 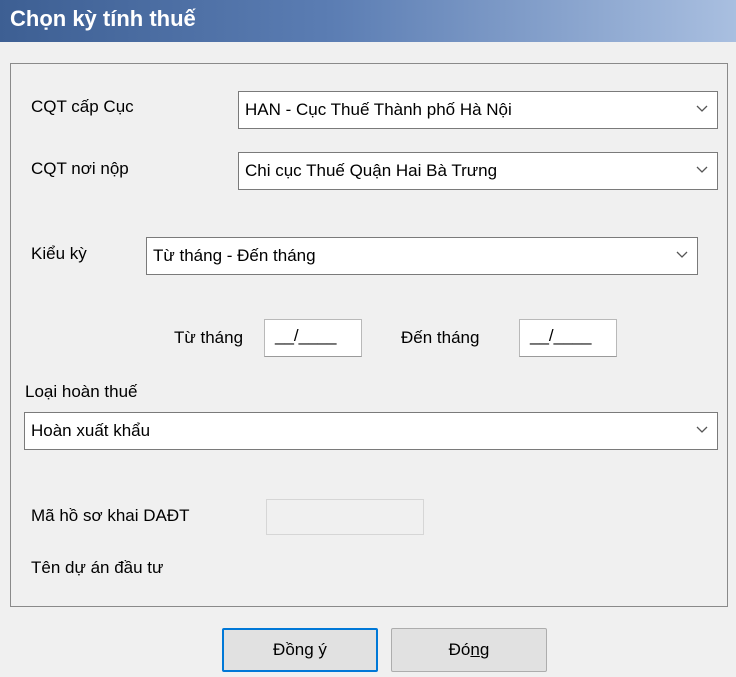 What do you see at coordinates (97, 567) in the screenshot?
I see `ten-du-an-label: Tên dự án đầu tư` at bounding box center [97, 567].